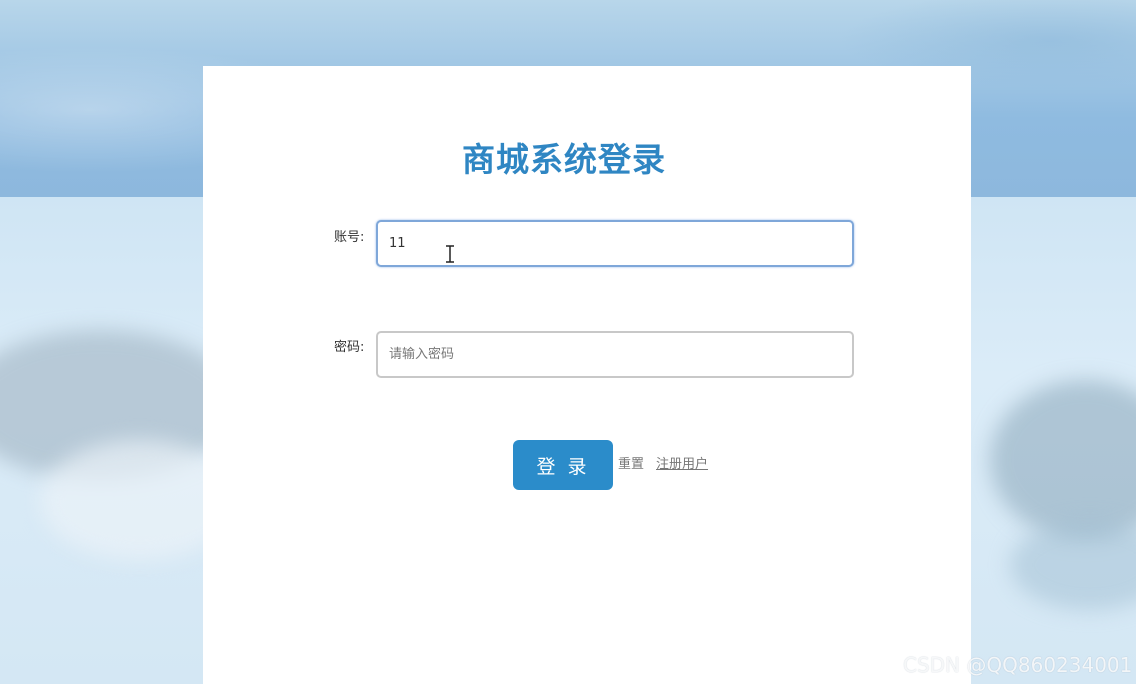  I want to click on login-button: 登 录, so click(563, 465).